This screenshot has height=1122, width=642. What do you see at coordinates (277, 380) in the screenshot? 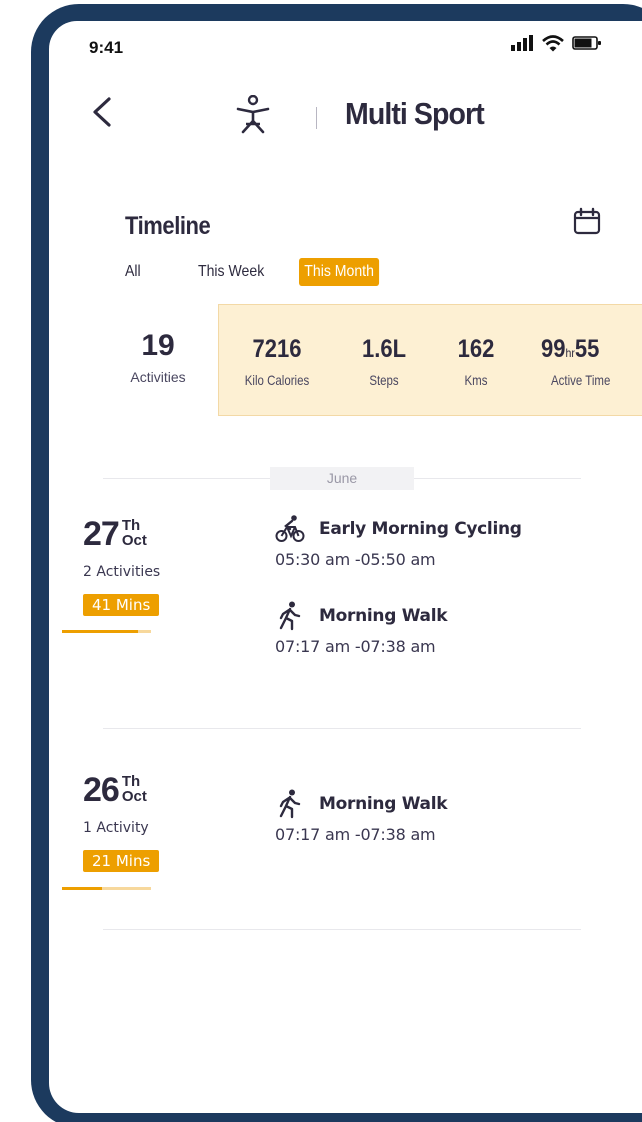
I see `stat-calories-label: Kilo Calories` at bounding box center [277, 380].